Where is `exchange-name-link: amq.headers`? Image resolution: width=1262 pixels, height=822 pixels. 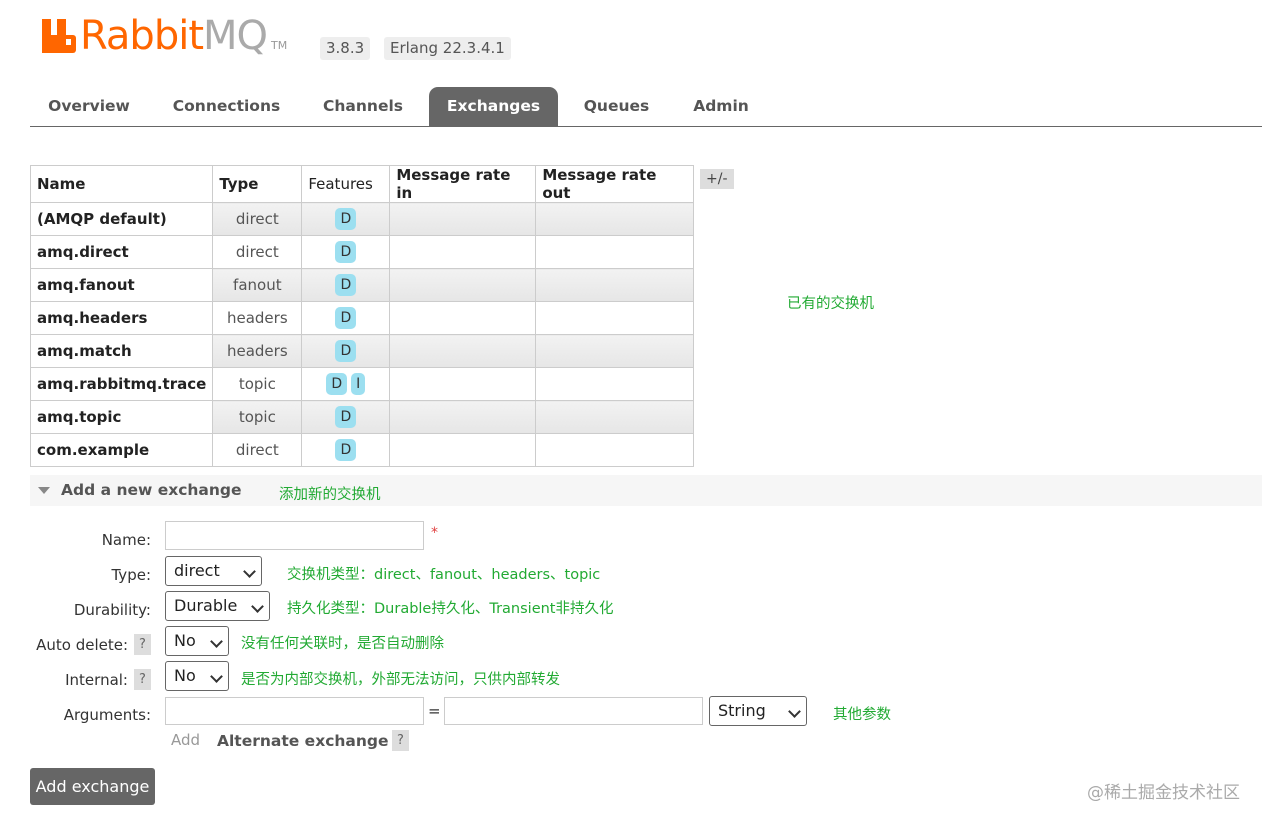 exchange-name-link: amq.headers is located at coordinates (121, 318).